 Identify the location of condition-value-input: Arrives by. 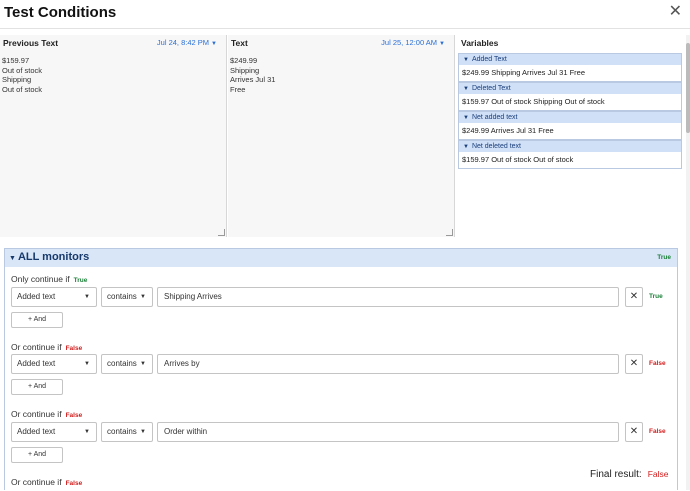
(388, 364).